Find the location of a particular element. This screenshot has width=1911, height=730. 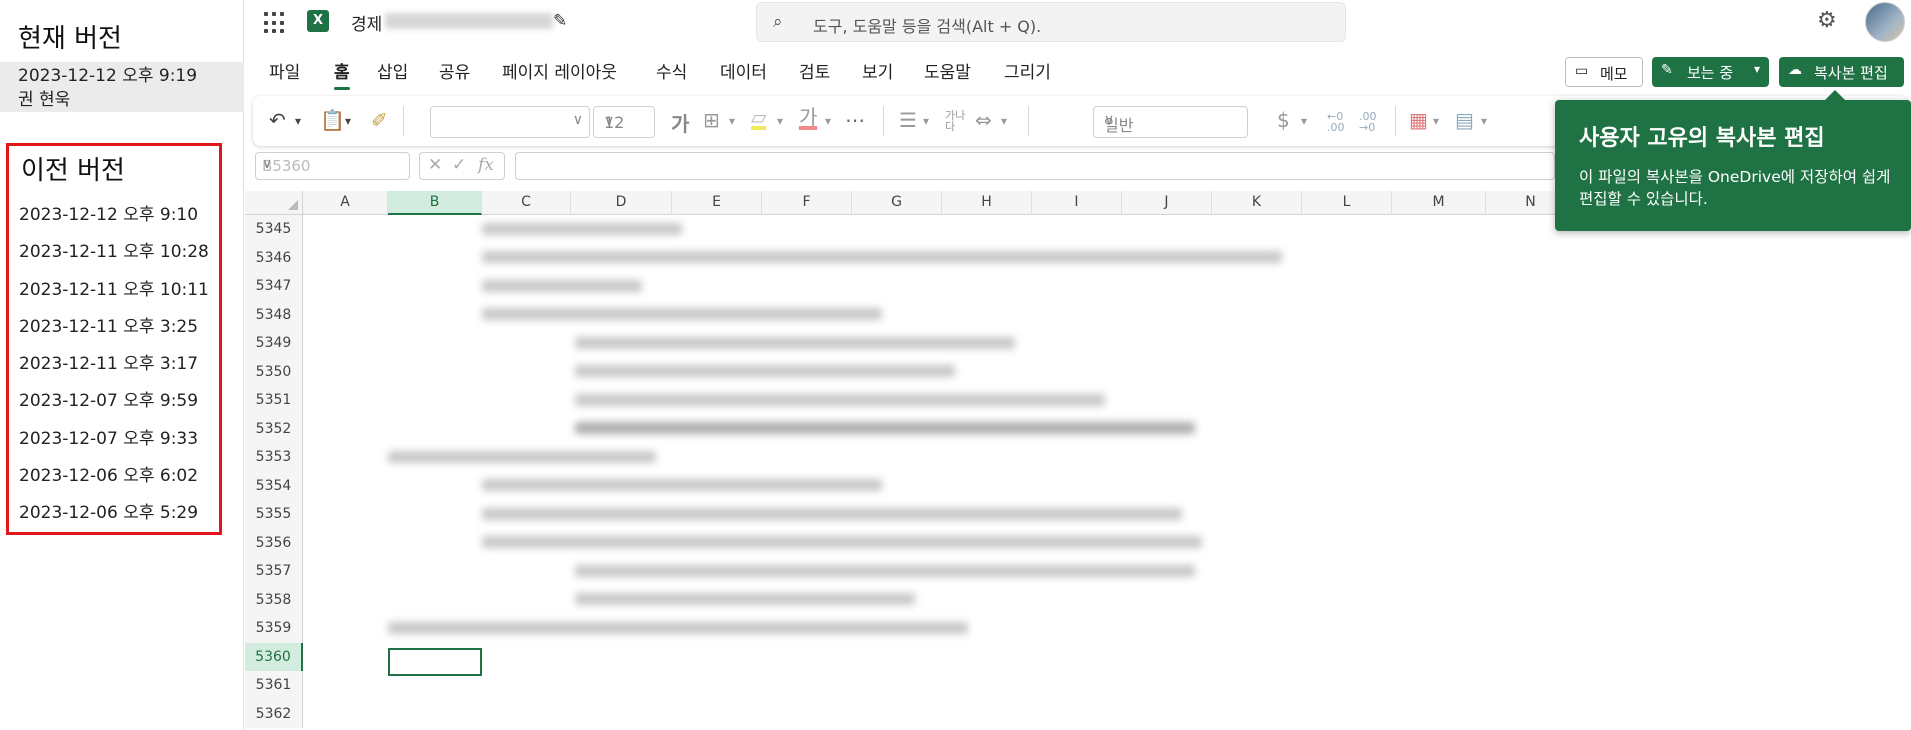

column-header: M is located at coordinates (1439, 203).